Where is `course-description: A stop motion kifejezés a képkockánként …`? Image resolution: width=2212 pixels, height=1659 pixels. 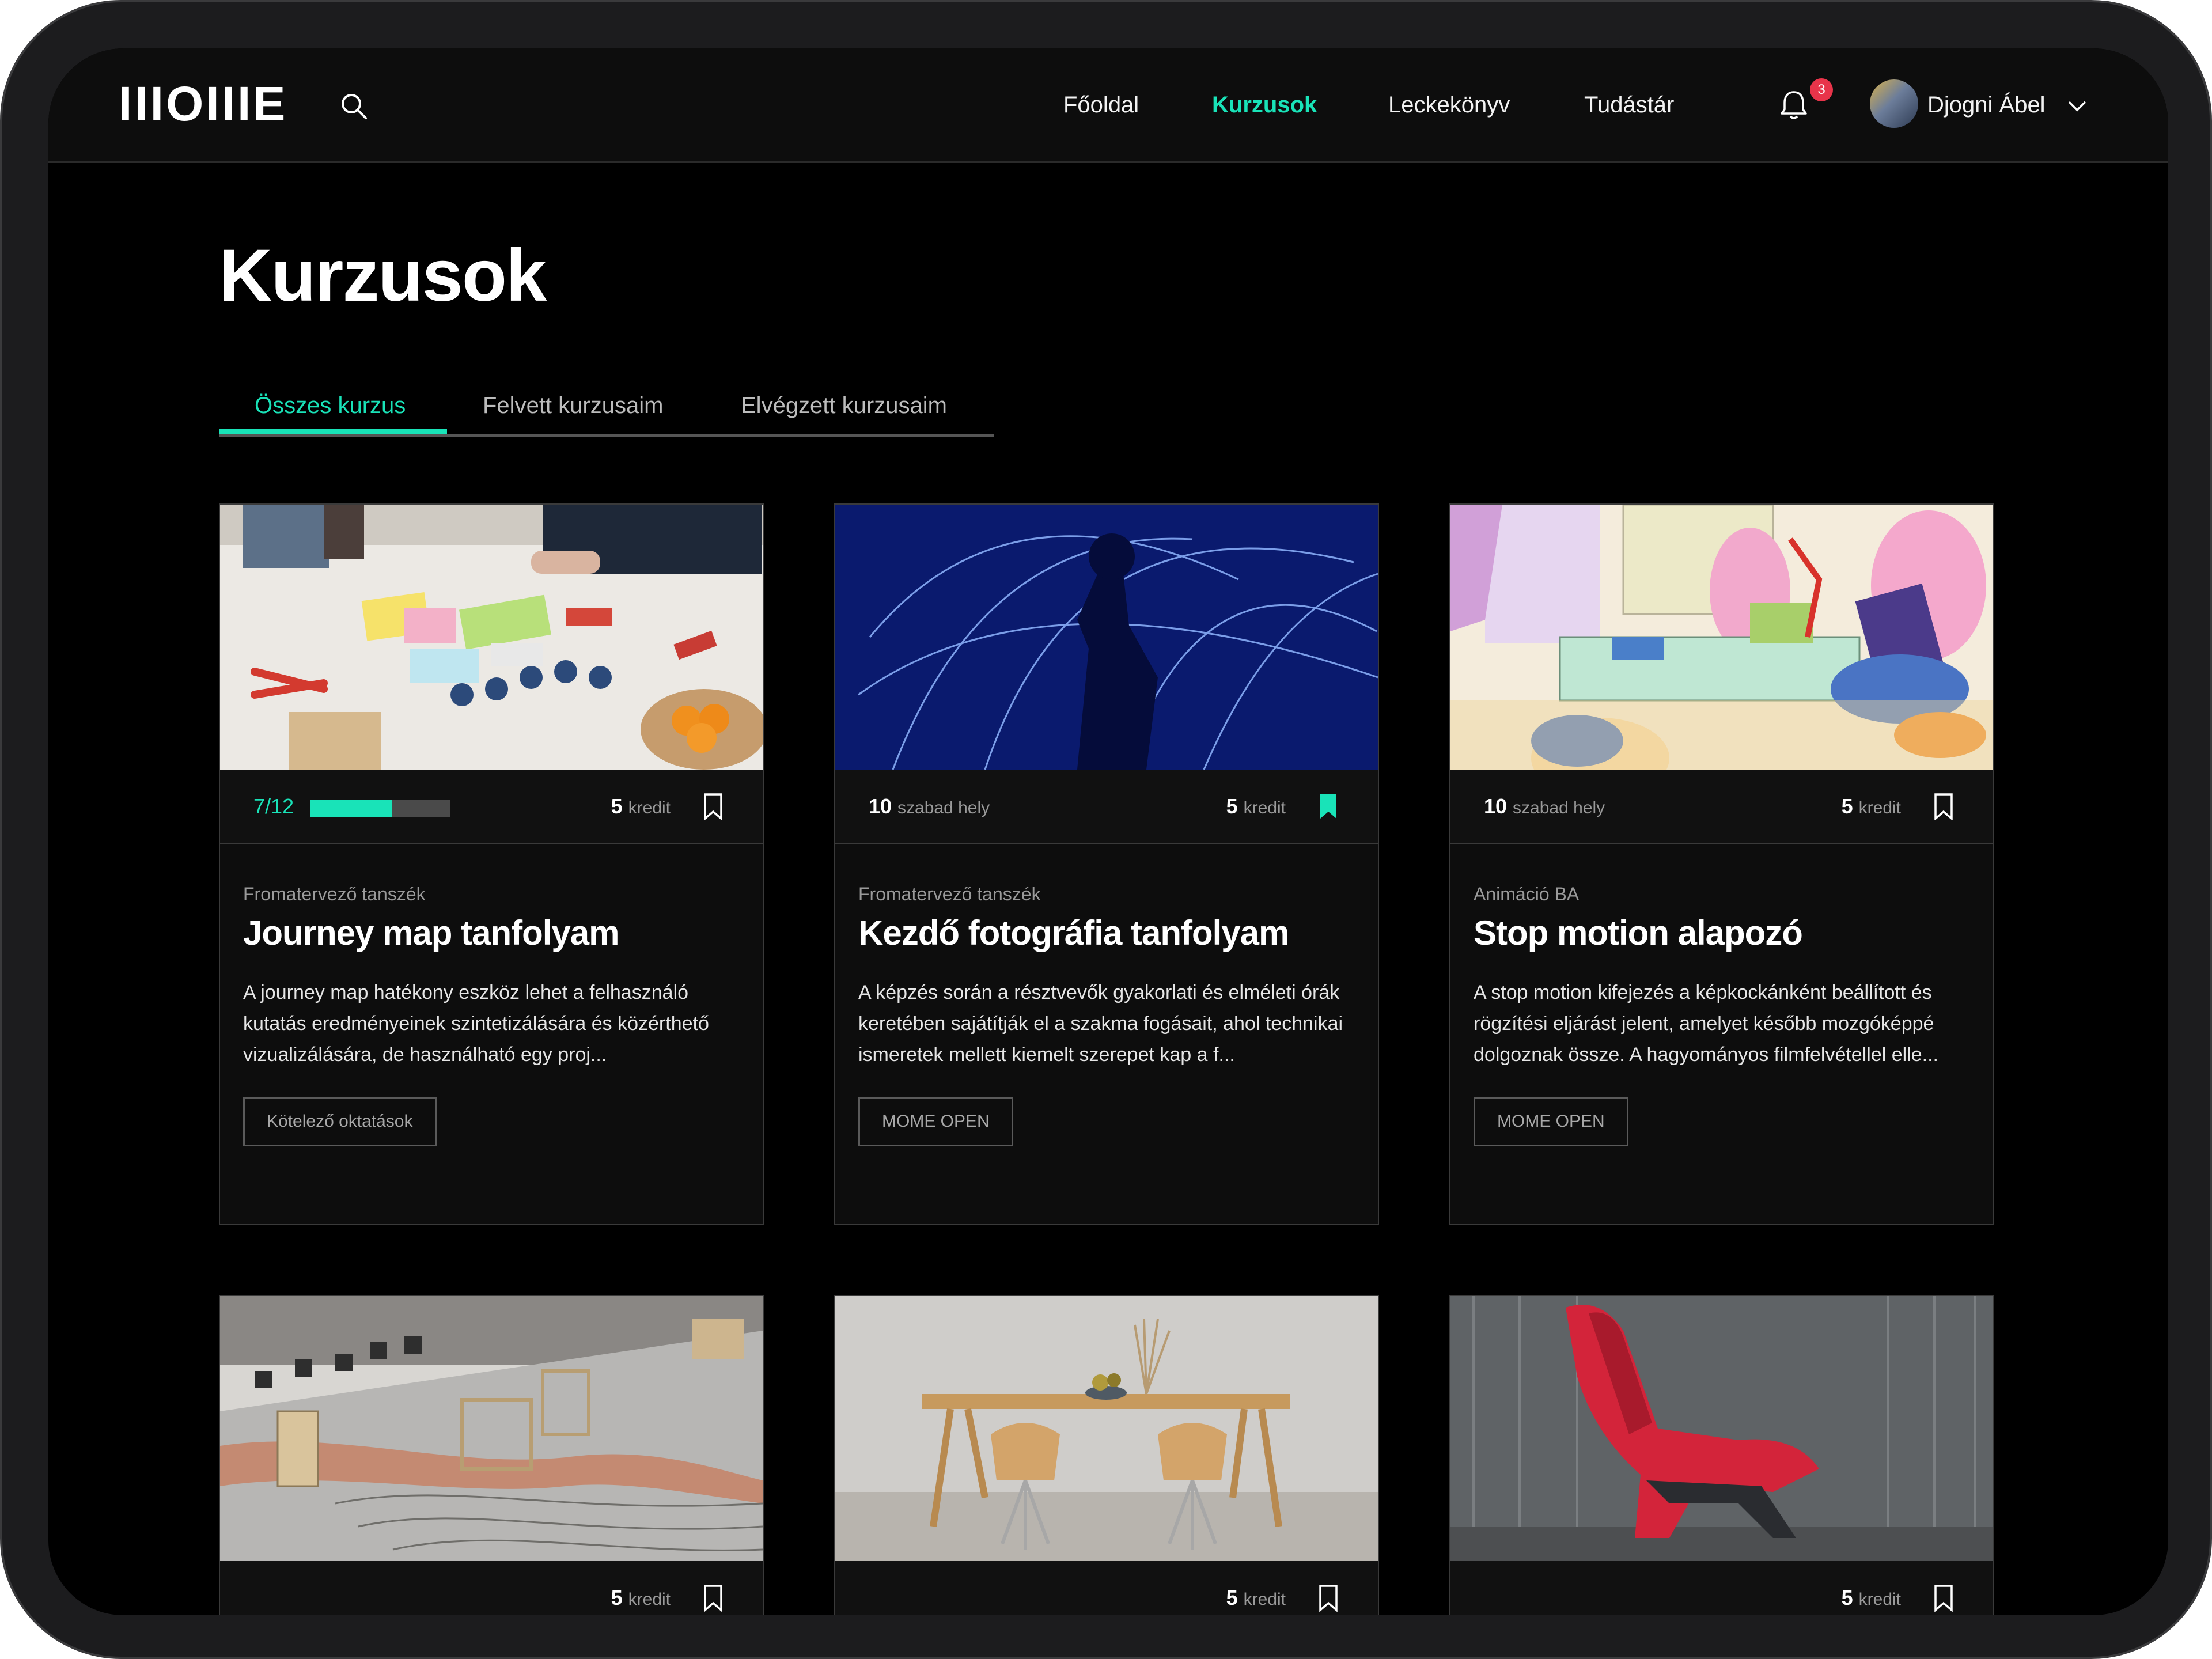
course-description: A stop motion kifejezés a képkockánként … is located at coordinates (1706, 1024).